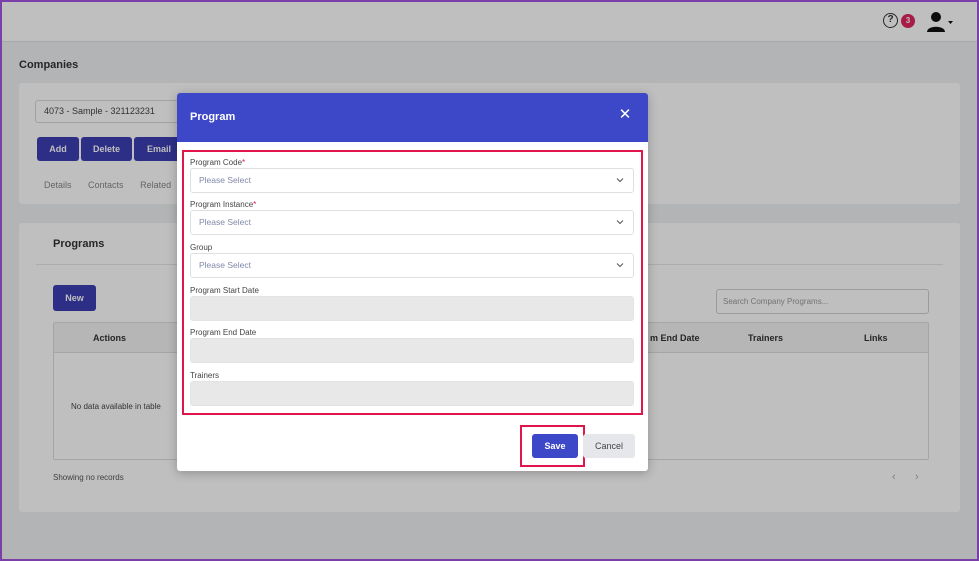  What do you see at coordinates (205, 375) in the screenshot?
I see `trainers-label: Trainers` at bounding box center [205, 375].